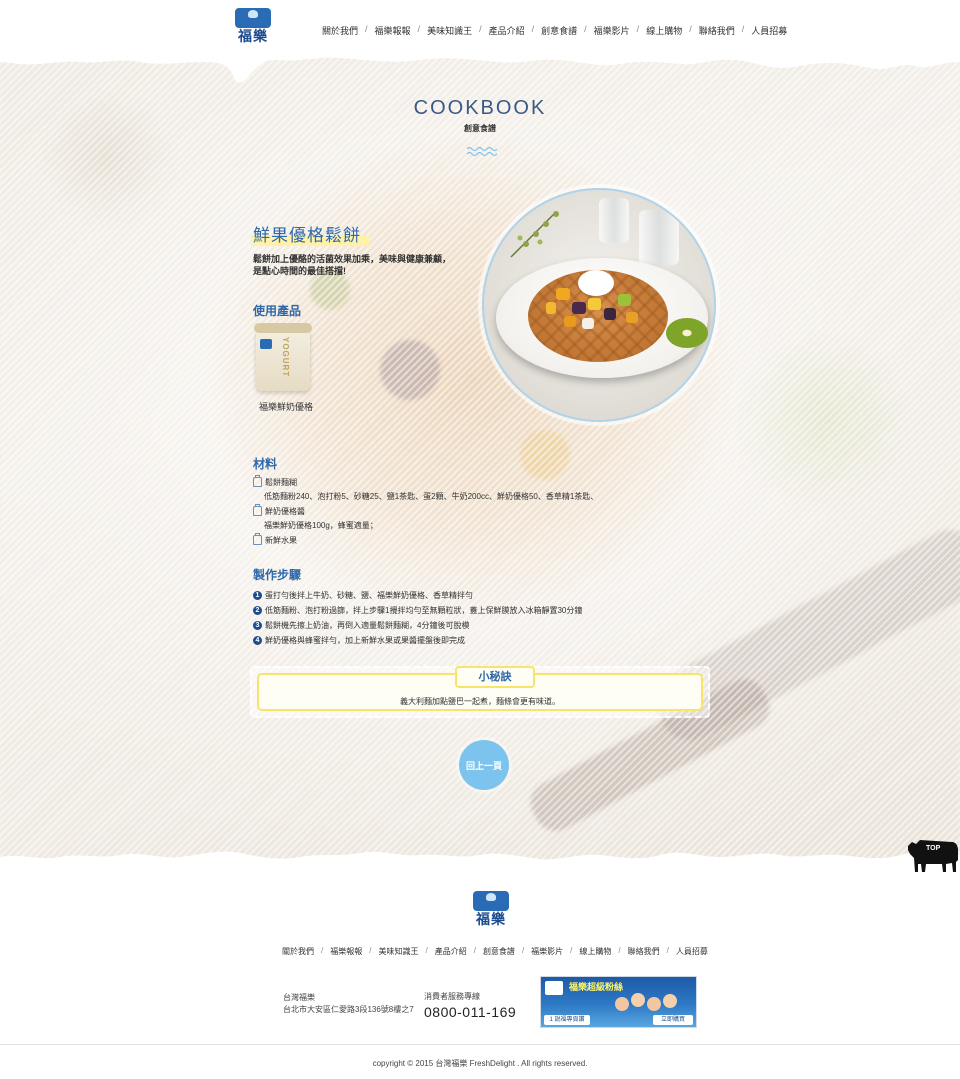 The width and height of the screenshot is (960, 1079). What do you see at coordinates (495, 677) in the screenshot?
I see `tip-title: 小秘訣` at bounding box center [495, 677].